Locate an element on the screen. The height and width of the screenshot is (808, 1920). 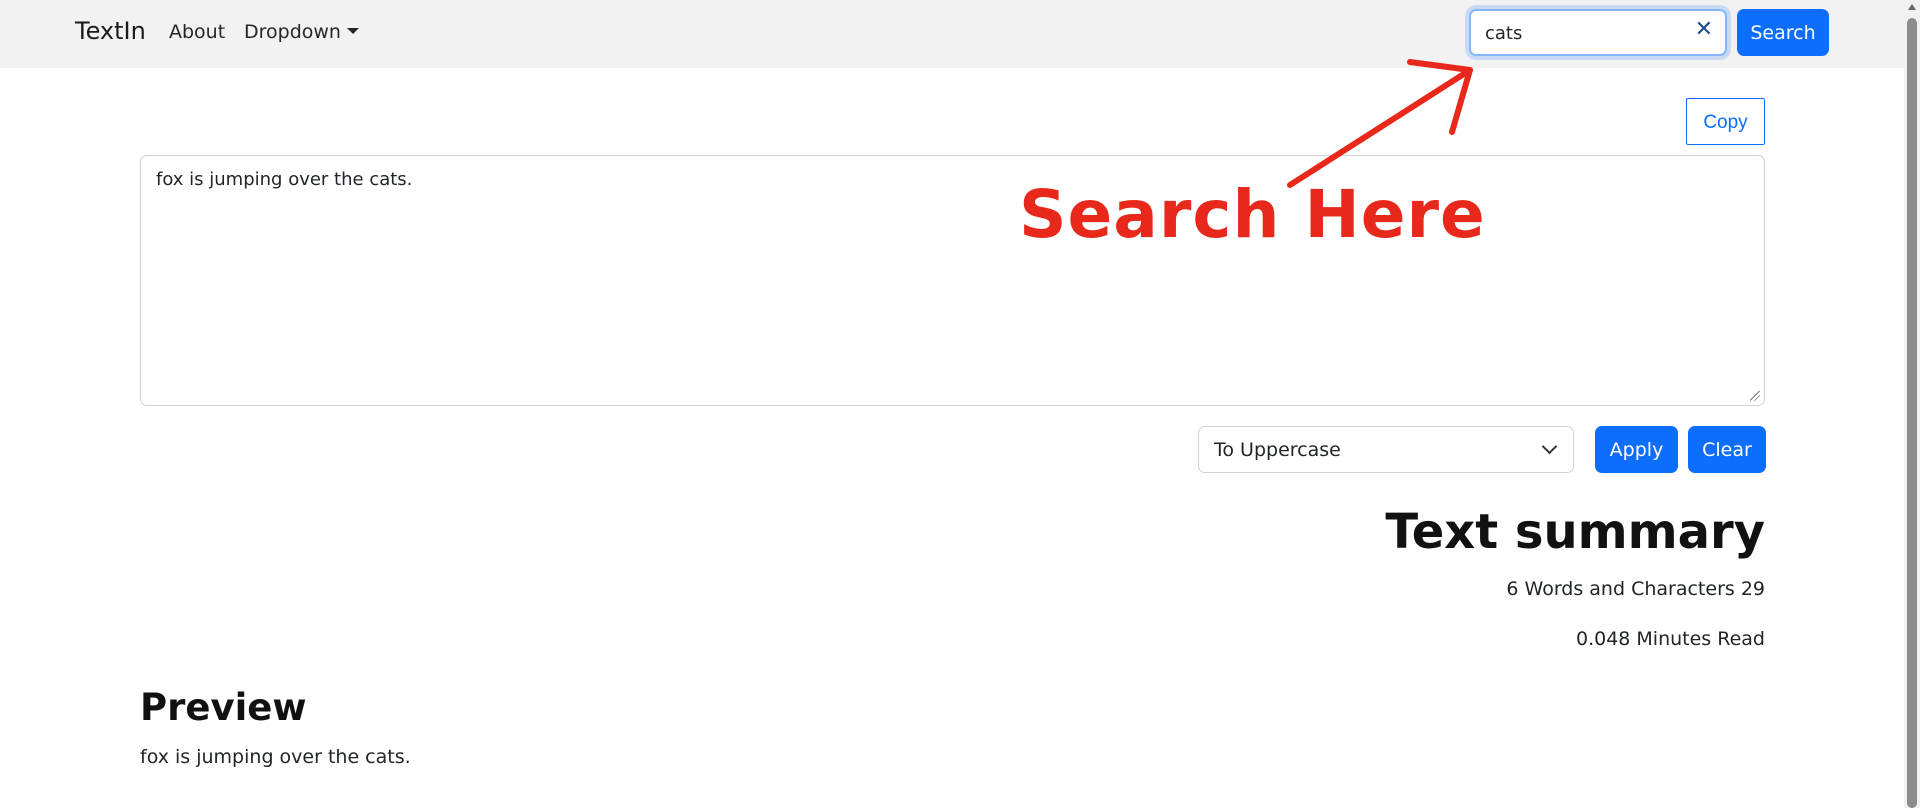
nav-dropdown-label: Dropdown is located at coordinates (292, 32).